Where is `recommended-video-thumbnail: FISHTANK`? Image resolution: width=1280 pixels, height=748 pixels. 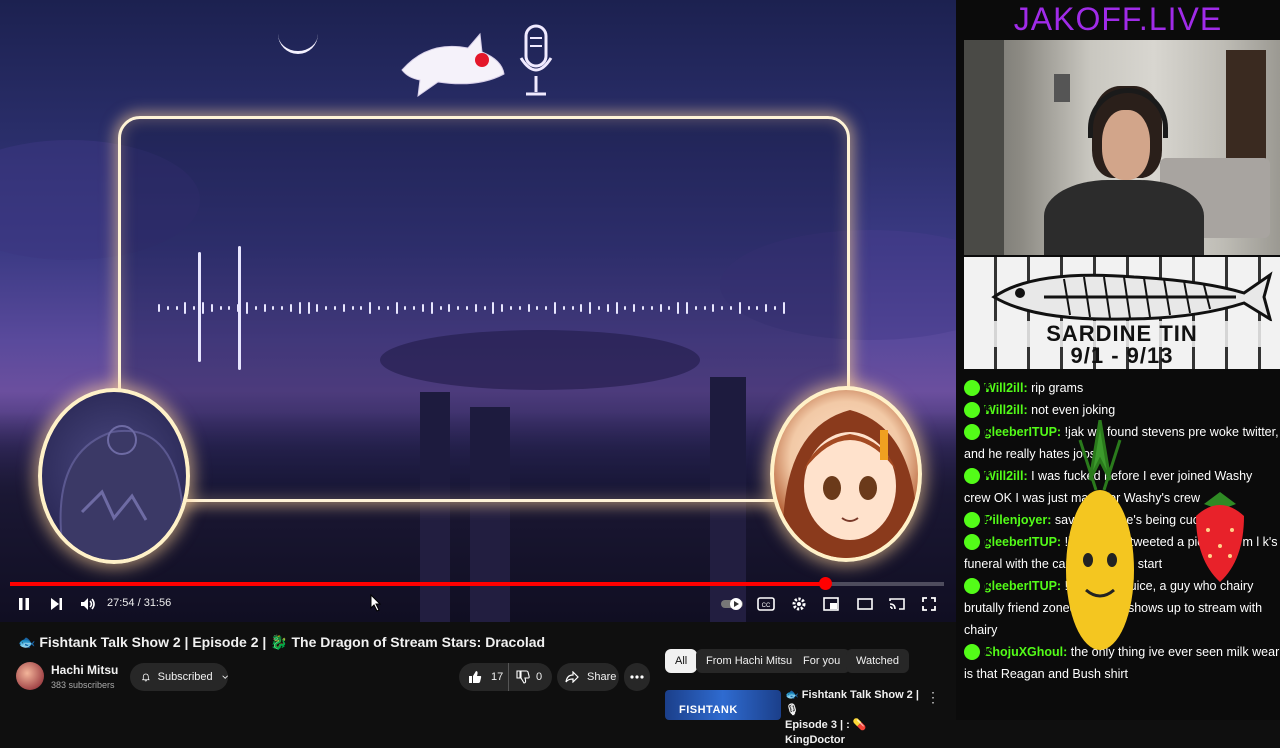
recommended-video-thumbnail: FISHTANK is located at coordinates (723, 705).